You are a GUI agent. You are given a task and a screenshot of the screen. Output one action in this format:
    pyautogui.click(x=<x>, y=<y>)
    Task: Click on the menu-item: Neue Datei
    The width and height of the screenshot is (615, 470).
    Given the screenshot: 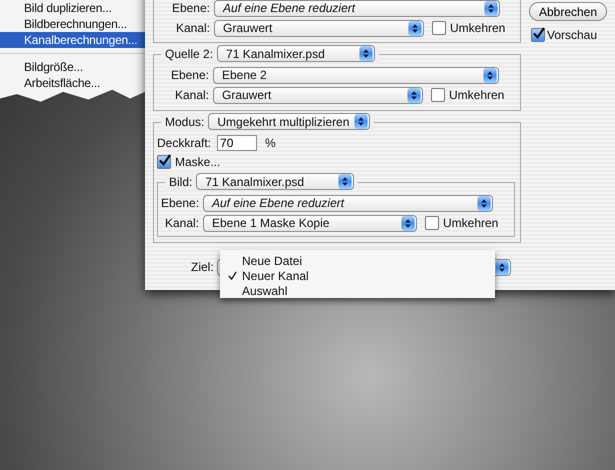 What is the action you would take?
    pyautogui.click(x=357, y=260)
    